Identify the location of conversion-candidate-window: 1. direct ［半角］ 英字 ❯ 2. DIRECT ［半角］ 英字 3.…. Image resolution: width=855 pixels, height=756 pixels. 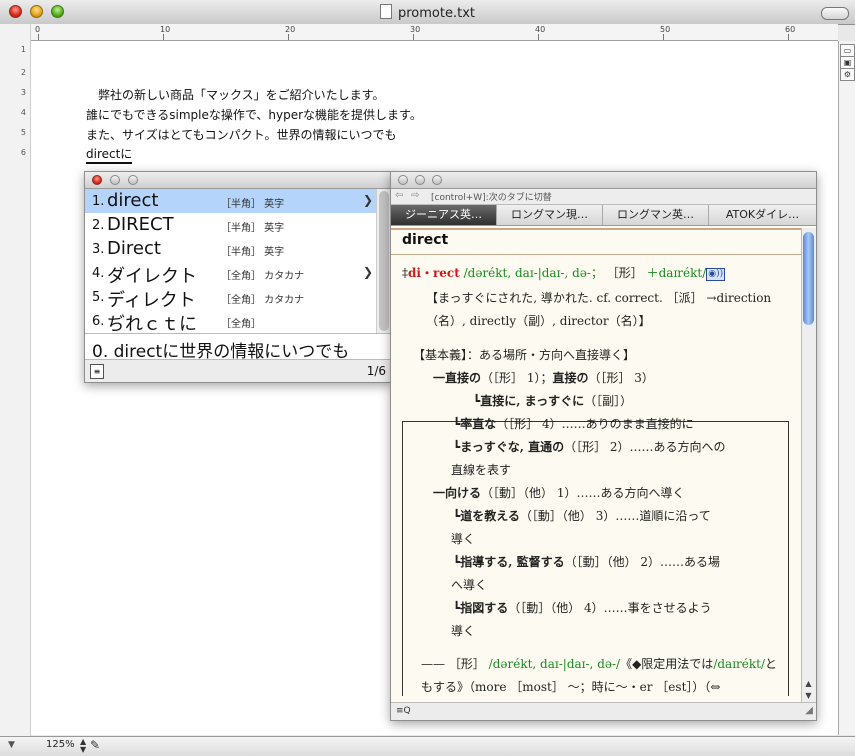
(238, 277).